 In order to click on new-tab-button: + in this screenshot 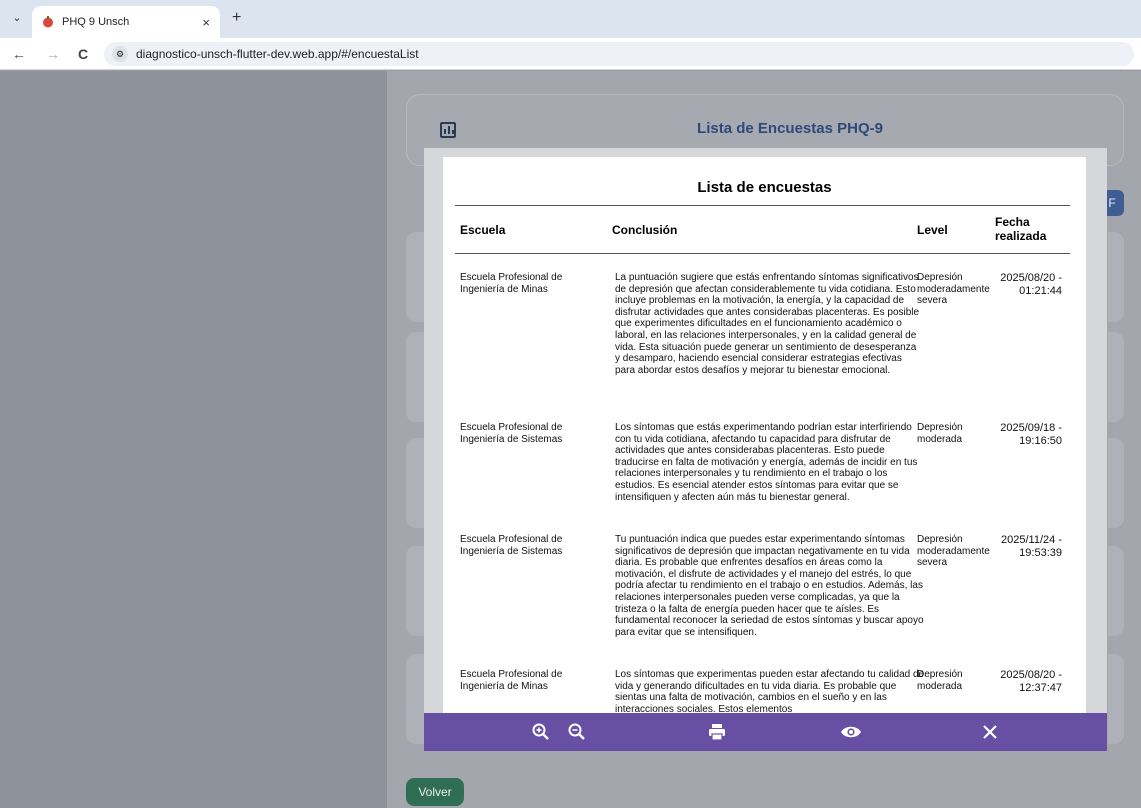, I will do `click(236, 18)`.